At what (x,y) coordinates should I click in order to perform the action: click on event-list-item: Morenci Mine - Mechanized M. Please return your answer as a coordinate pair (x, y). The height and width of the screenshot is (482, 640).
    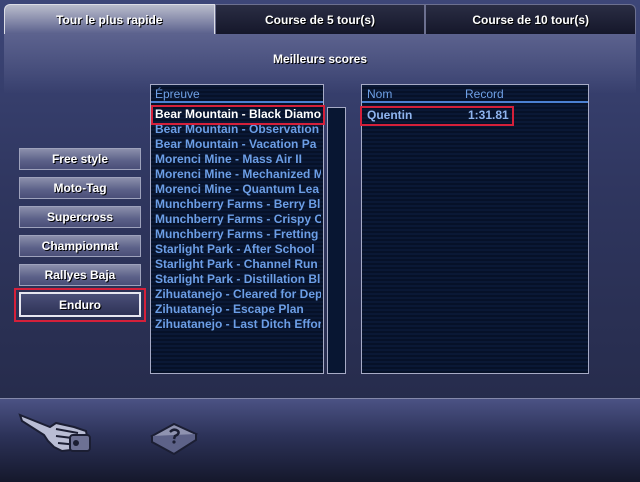
    Looking at the image, I should click on (238, 174).